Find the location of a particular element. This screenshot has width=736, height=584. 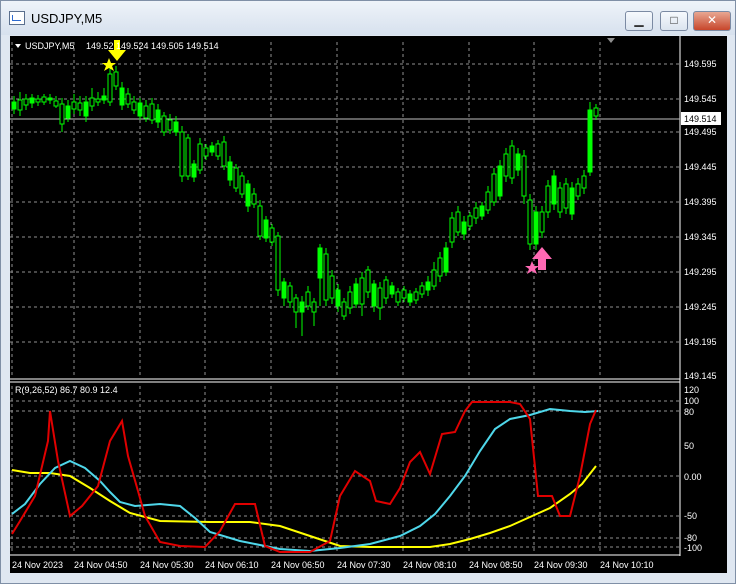

svg-text: 24 Nov 05:30 is located at coordinates (167, 565).